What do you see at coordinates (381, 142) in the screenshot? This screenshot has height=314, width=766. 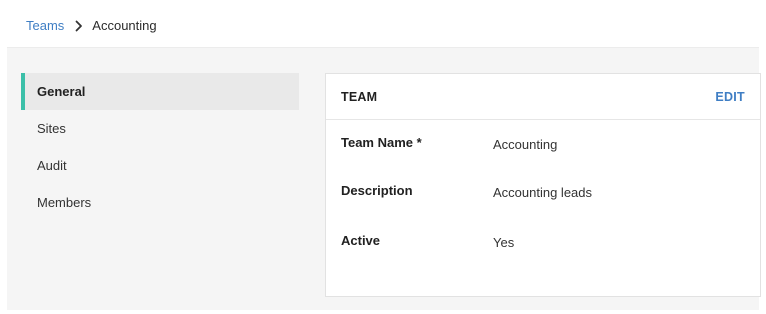 I see `field-label: Team Name *` at bounding box center [381, 142].